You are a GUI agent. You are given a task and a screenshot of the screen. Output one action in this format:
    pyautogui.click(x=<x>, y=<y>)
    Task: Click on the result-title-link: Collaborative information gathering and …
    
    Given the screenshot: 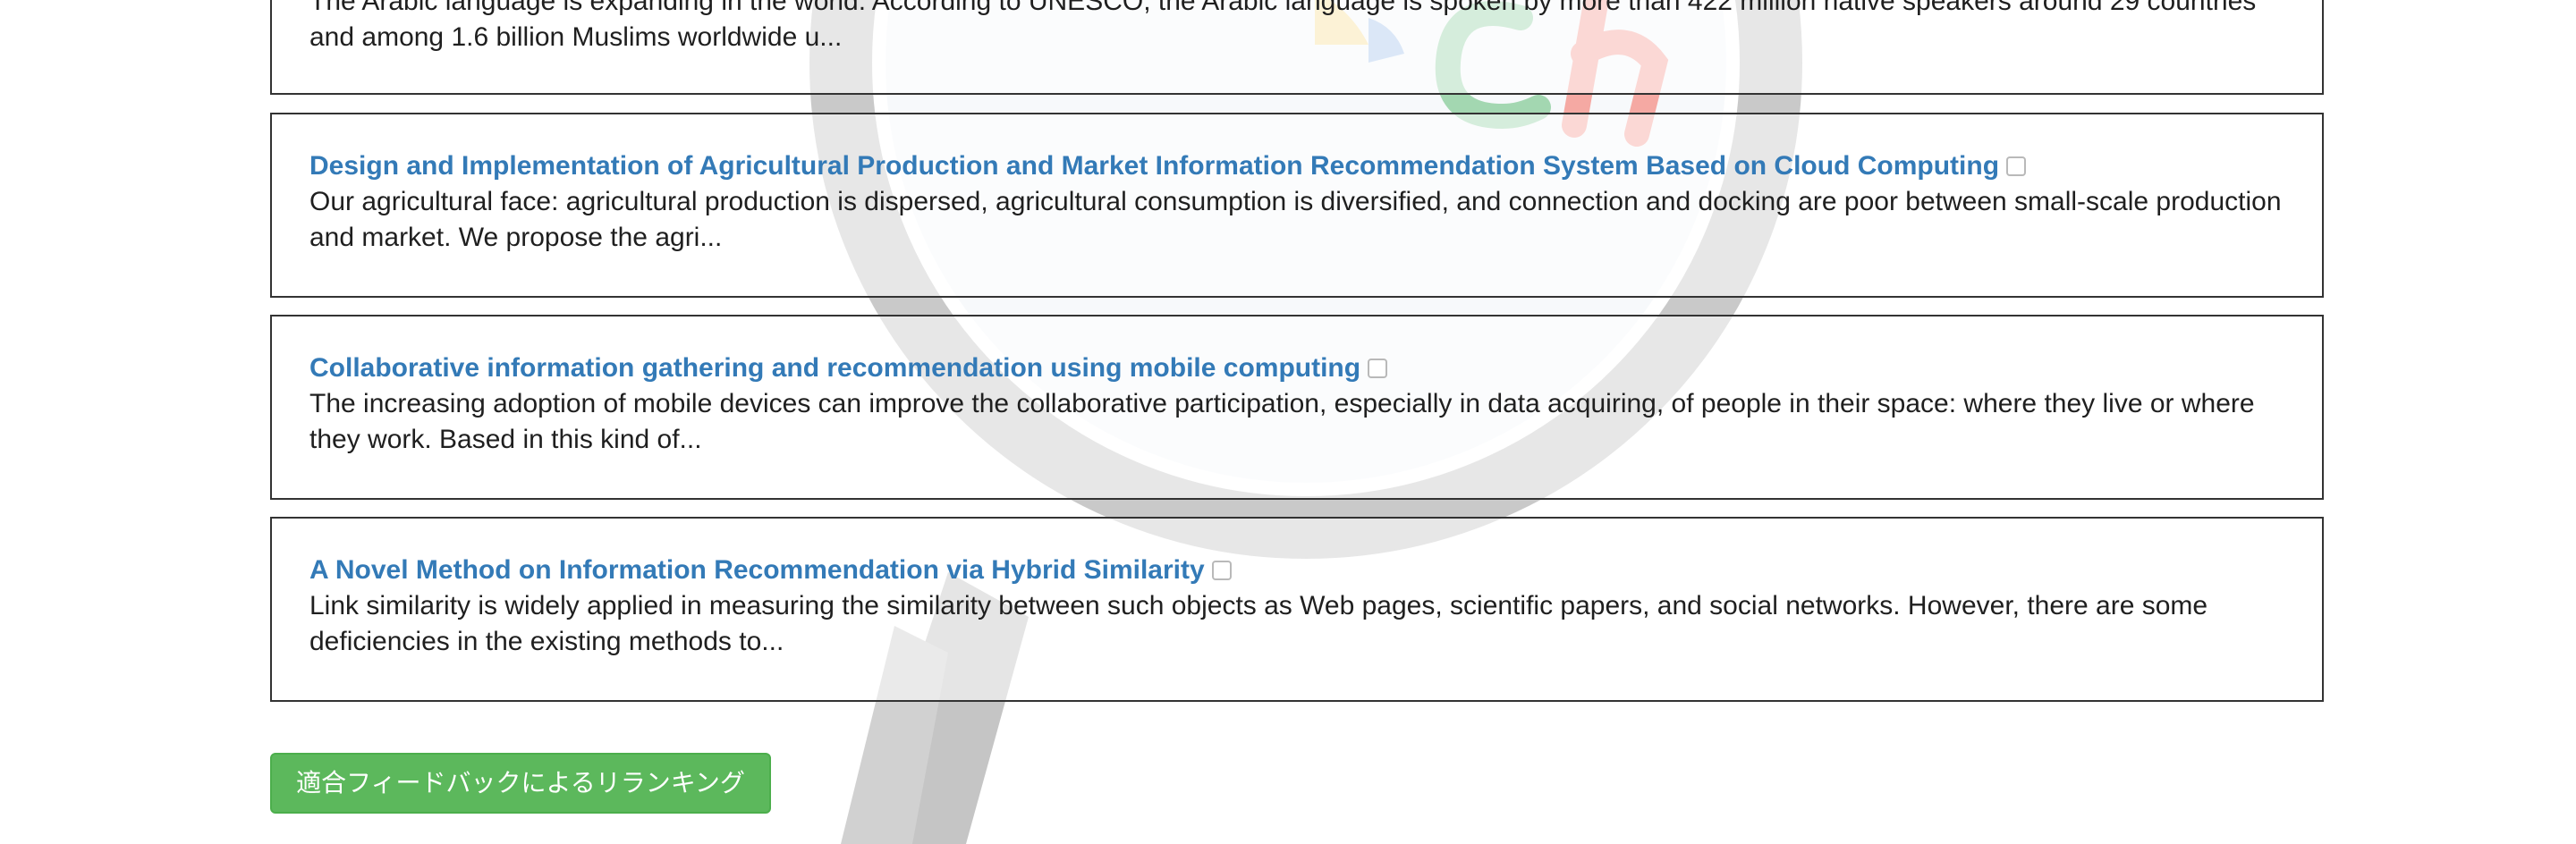 What is the action you would take?
    pyautogui.click(x=834, y=368)
    